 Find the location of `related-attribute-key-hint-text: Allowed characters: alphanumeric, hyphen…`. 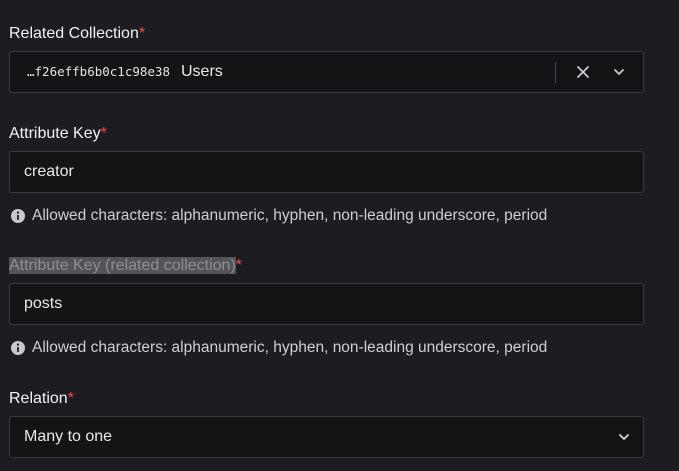

related-attribute-key-hint-text: Allowed characters: alphanumeric, hyphen… is located at coordinates (290, 347).